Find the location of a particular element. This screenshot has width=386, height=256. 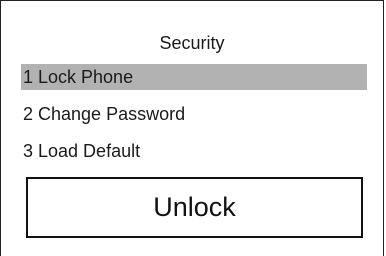

page-title: Security is located at coordinates (192, 43).